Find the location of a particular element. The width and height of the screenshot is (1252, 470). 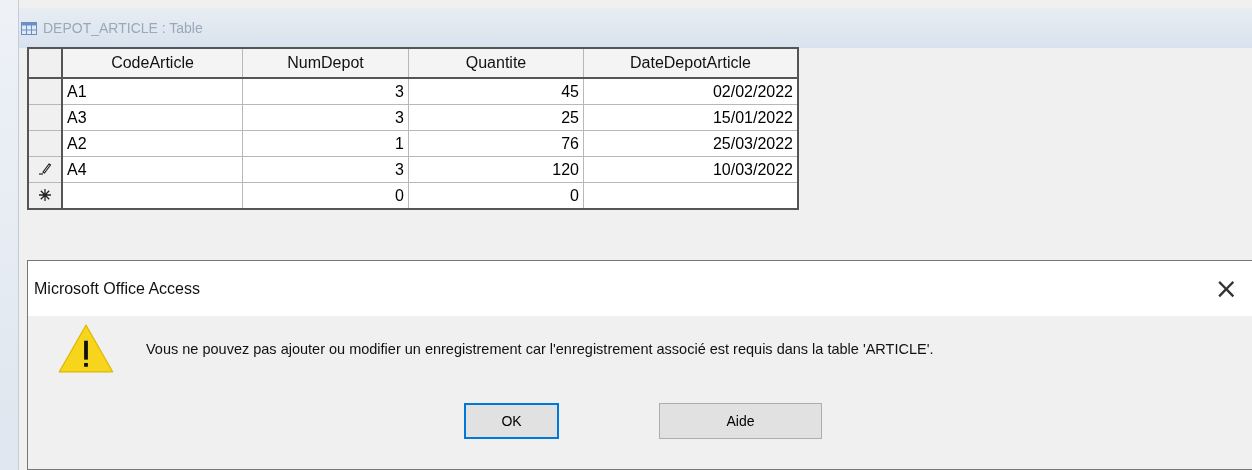

column-header: Quantite is located at coordinates (496, 63).